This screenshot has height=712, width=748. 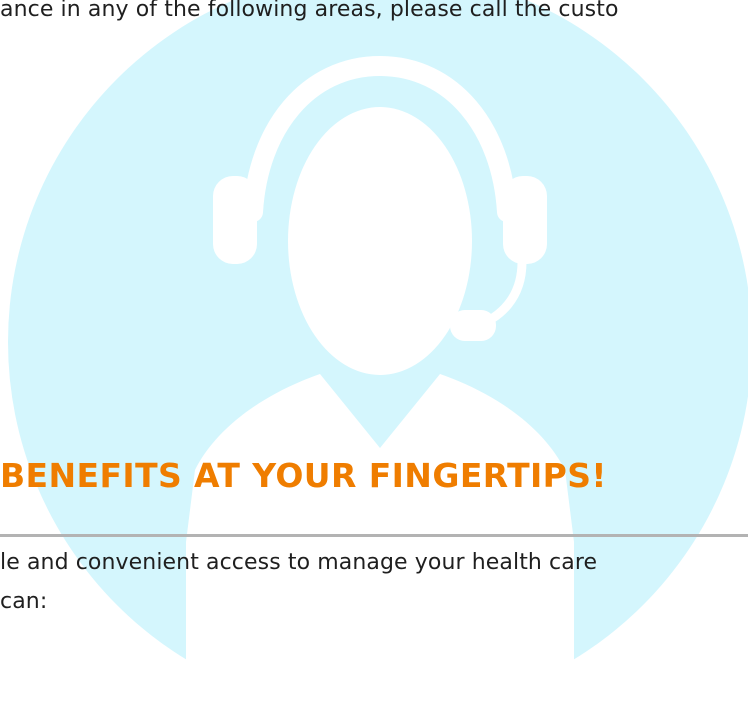 What do you see at coordinates (374, 535) in the screenshot?
I see `section-divider` at bounding box center [374, 535].